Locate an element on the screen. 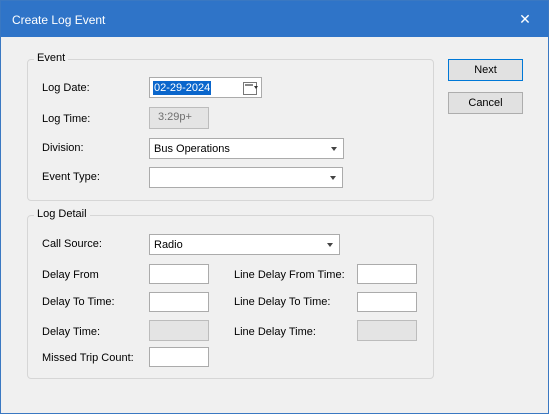 The height and width of the screenshot is (414, 549). division-value: Bus Operations is located at coordinates (192, 148).